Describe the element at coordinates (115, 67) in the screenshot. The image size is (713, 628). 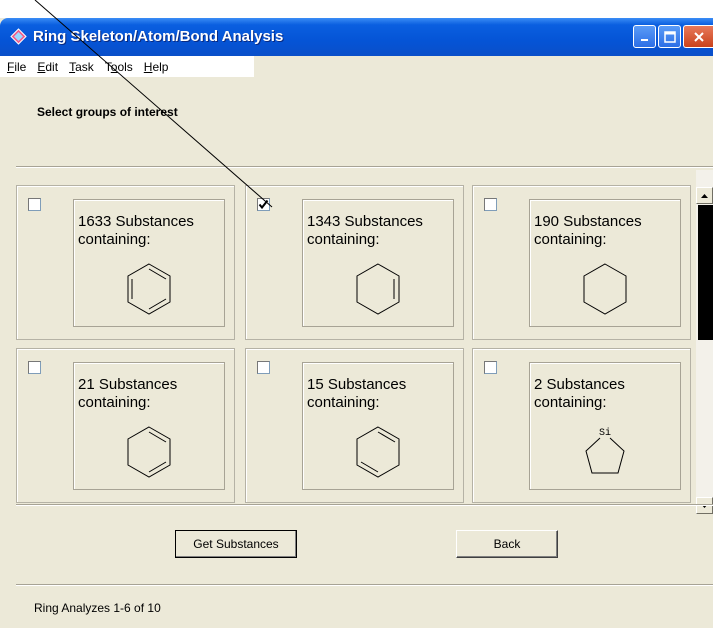
I see `menu-tools: Tools` at that location.